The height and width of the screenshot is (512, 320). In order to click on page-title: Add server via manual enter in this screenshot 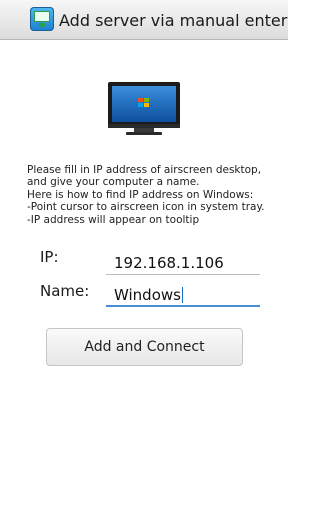, I will do `click(173, 20)`.